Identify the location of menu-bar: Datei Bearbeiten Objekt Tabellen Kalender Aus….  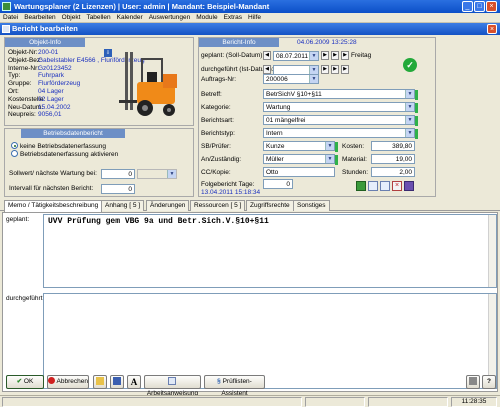
(250, 18).